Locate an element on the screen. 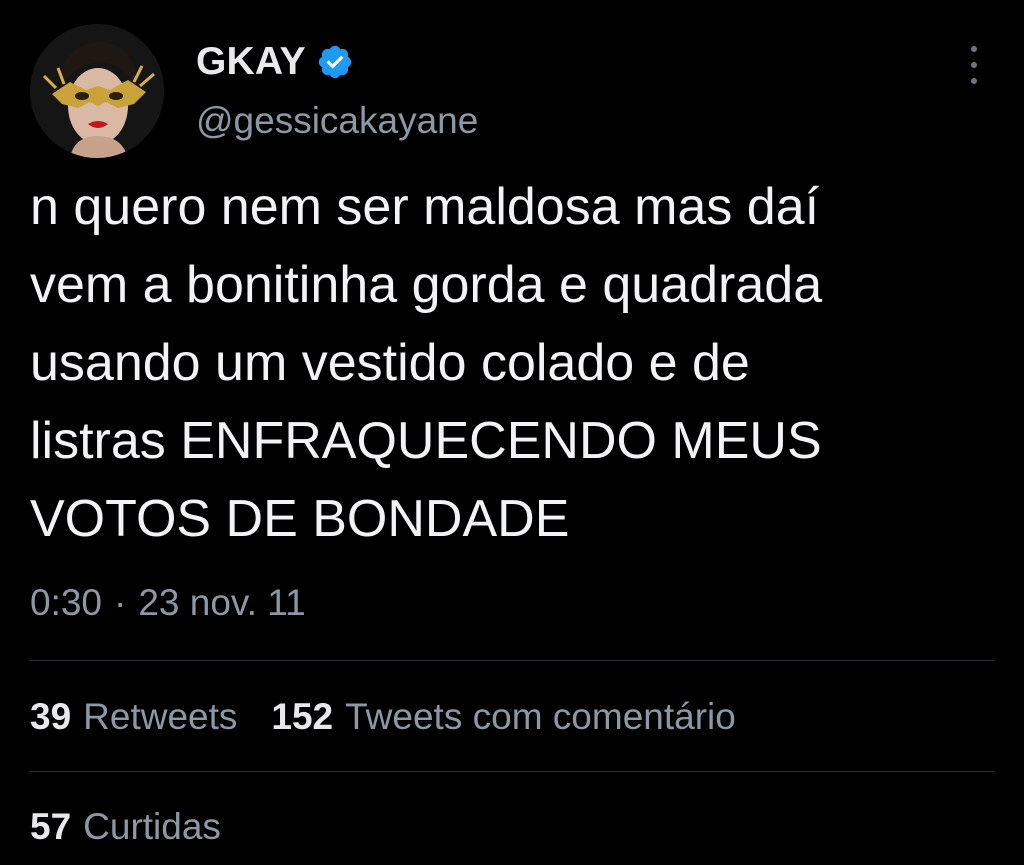  engagement-stats-row: 39 Retweets 152 Tweets com comentário is located at coordinates (383, 717).